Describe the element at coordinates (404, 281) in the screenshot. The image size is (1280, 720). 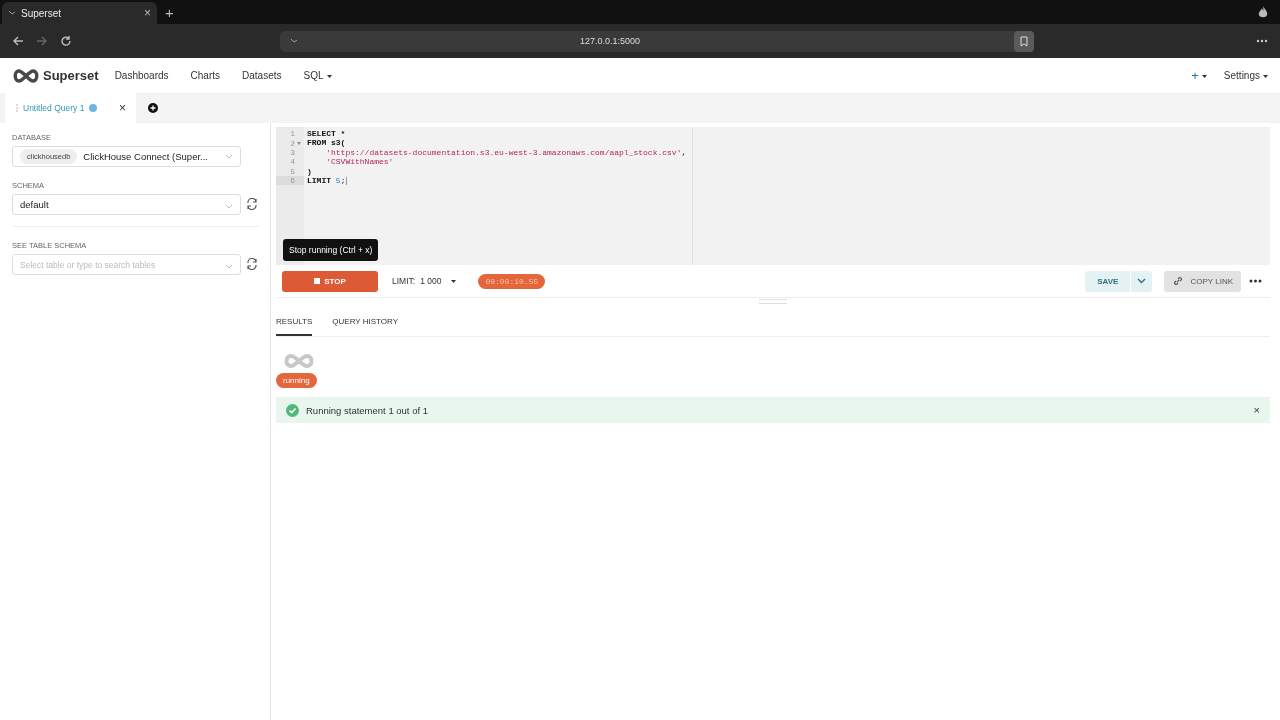
I see `limit-label: LIMIT:` at that location.